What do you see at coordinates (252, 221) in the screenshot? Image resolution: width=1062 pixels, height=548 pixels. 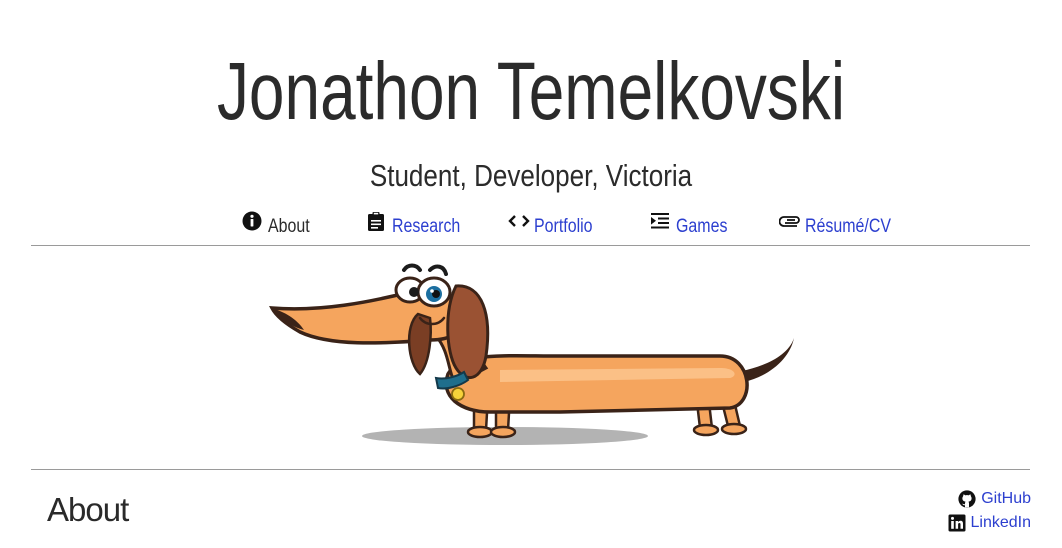 I see `info-circle-icon` at bounding box center [252, 221].